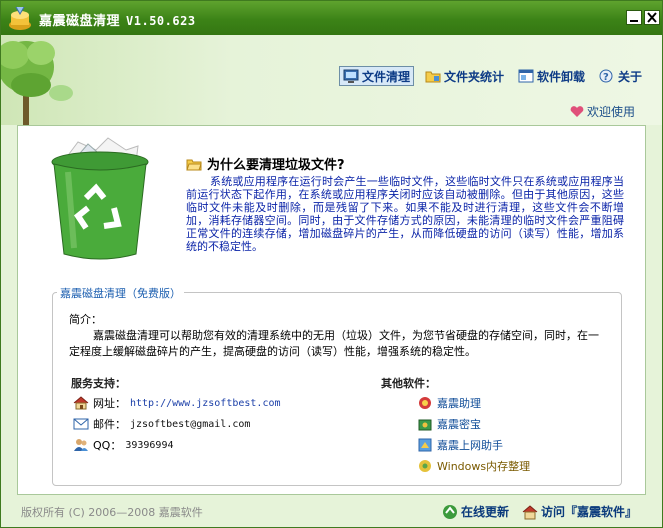  I want to click on qq-label: QQ：, so click(107, 445).